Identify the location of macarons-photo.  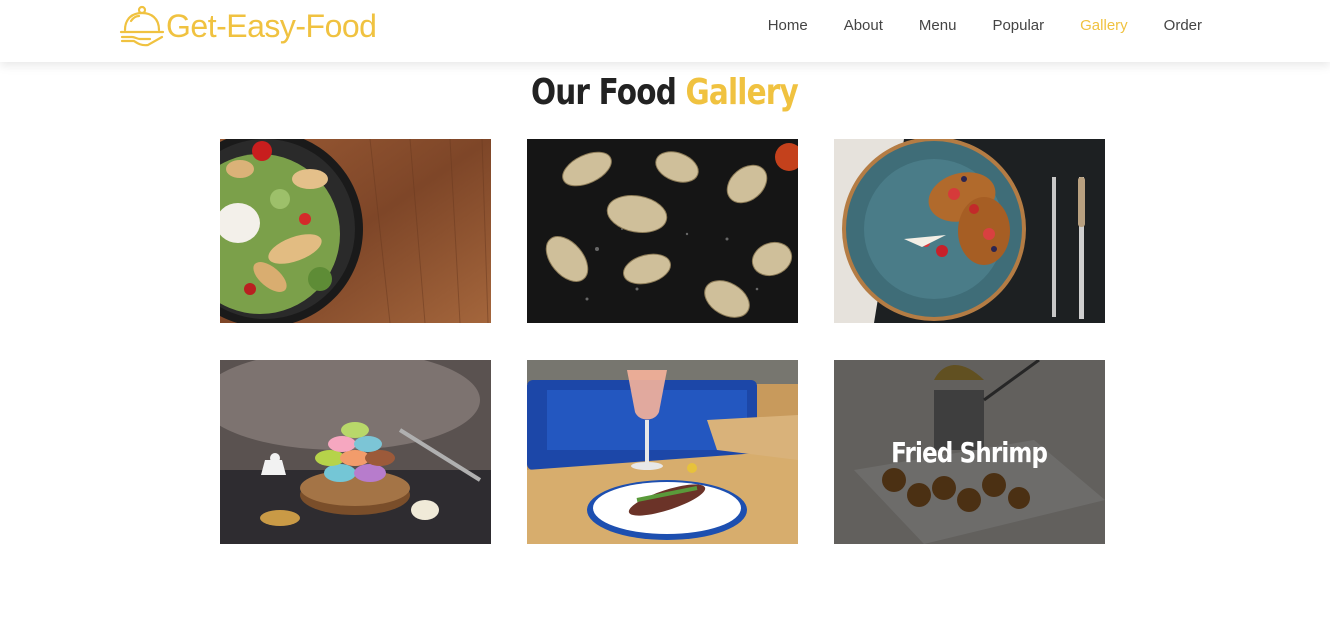
(355, 452).